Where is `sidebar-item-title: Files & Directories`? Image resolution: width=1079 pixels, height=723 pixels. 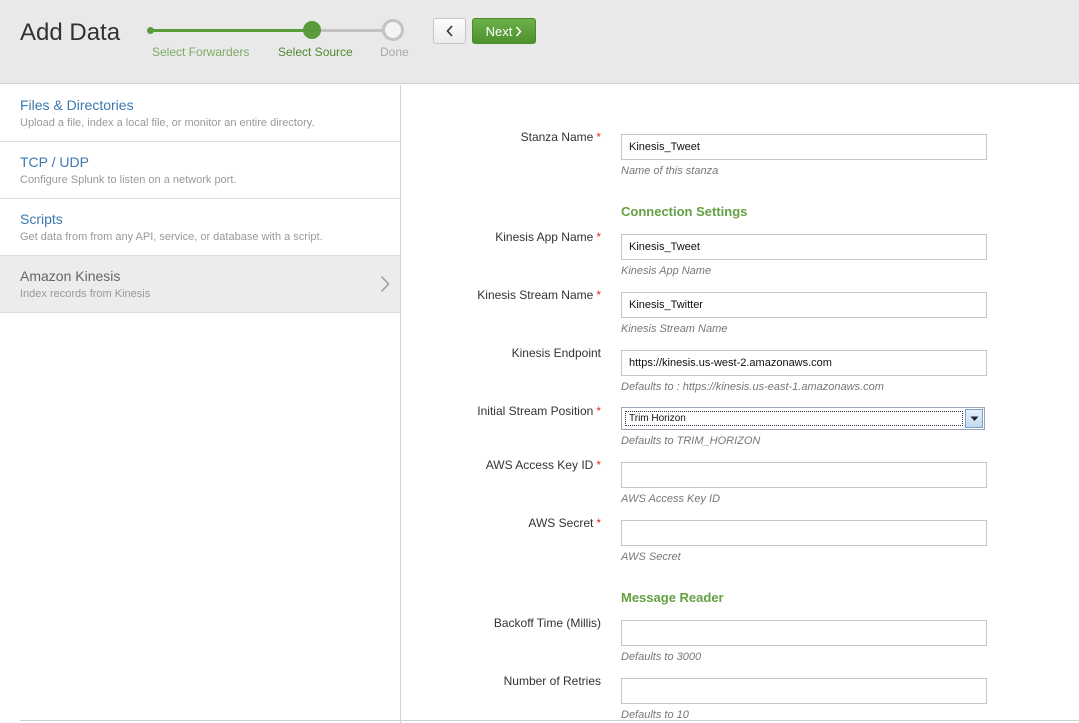 sidebar-item-title: Files & Directories is located at coordinates (77, 105).